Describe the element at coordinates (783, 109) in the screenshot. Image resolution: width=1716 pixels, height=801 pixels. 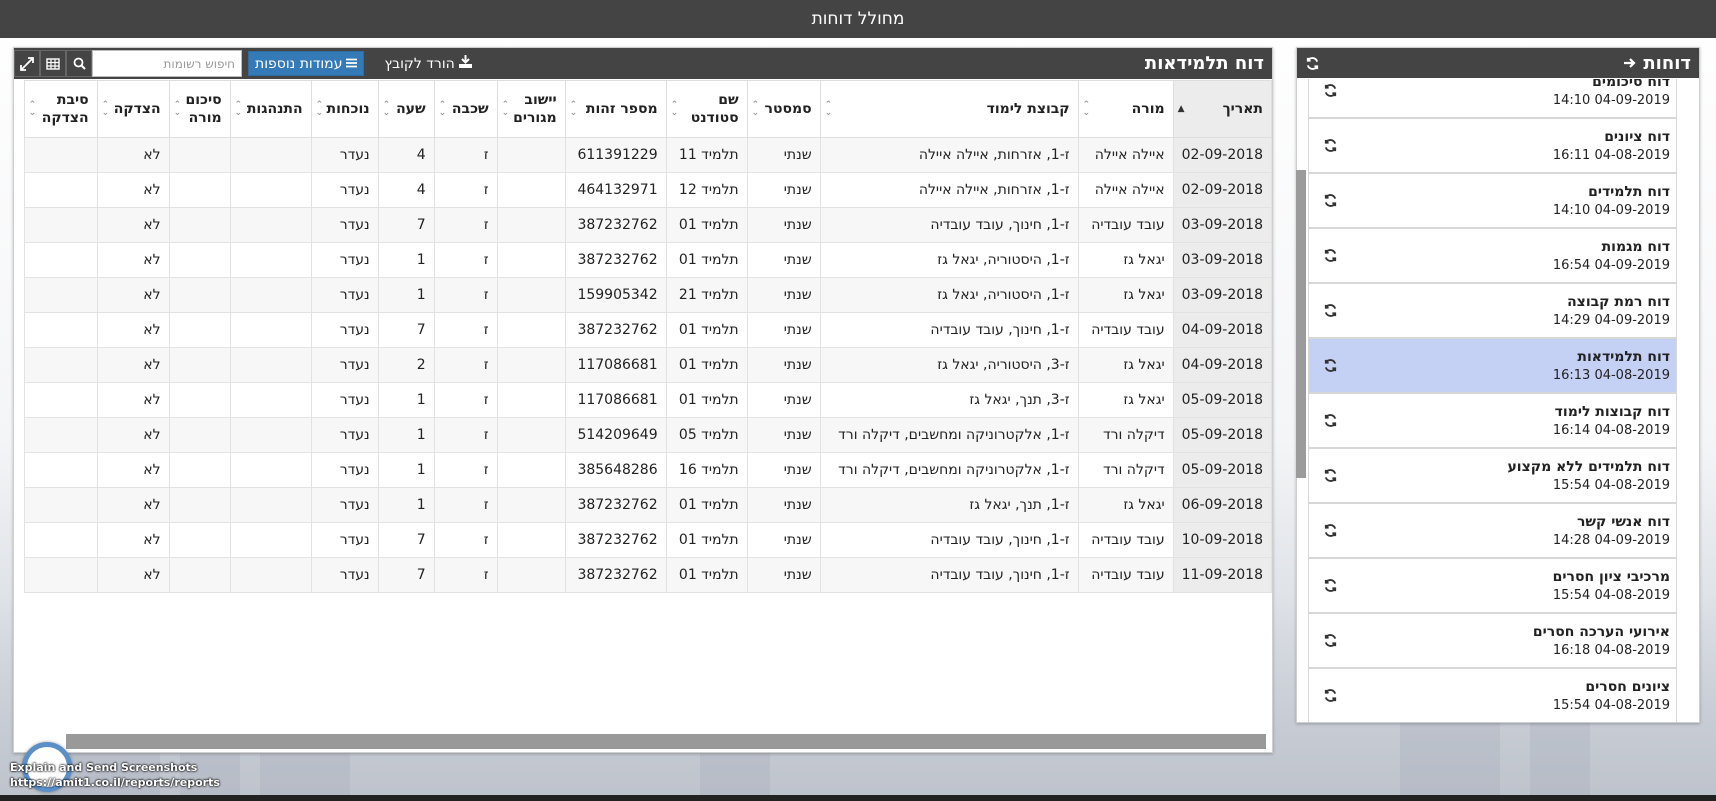
I see `column-header: סמסטר ⌃ ⌄` at that location.